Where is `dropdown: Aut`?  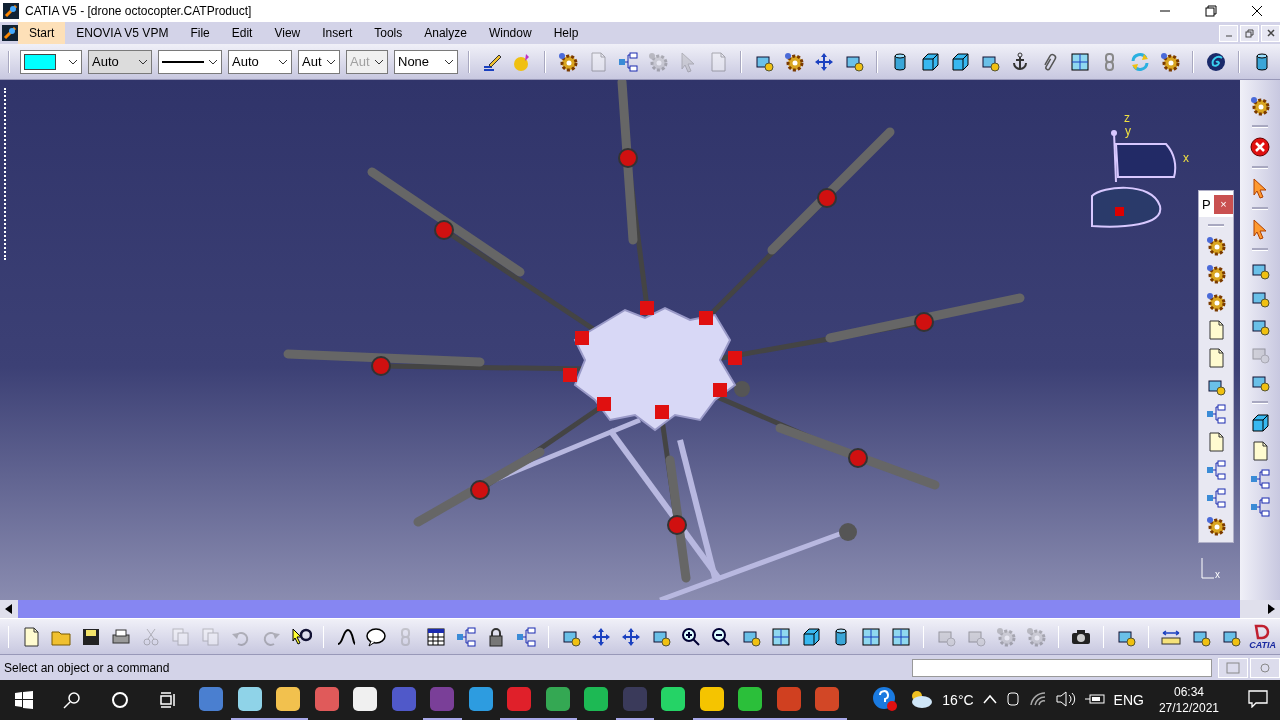 dropdown: Aut is located at coordinates (319, 61).